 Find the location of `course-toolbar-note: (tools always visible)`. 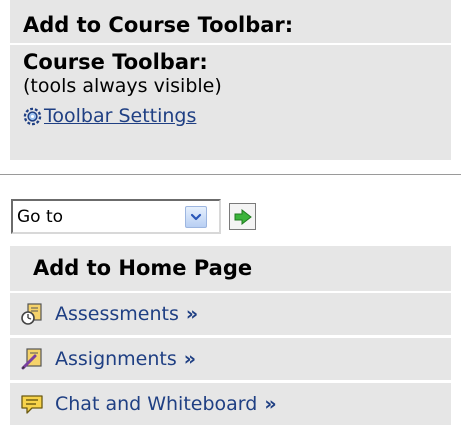

course-toolbar-note: (tools always visible) is located at coordinates (122, 86).